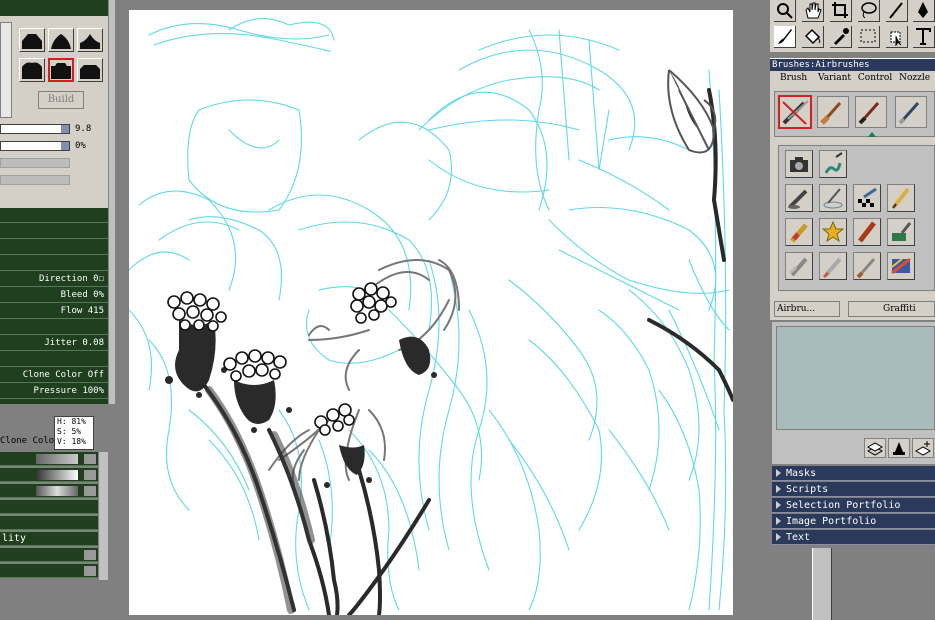 Image resolution: width=935 pixels, height=620 pixels. Describe the element at coordinates (871, 112) in the screenshot. I see `paint-brush-category-button` at that location.